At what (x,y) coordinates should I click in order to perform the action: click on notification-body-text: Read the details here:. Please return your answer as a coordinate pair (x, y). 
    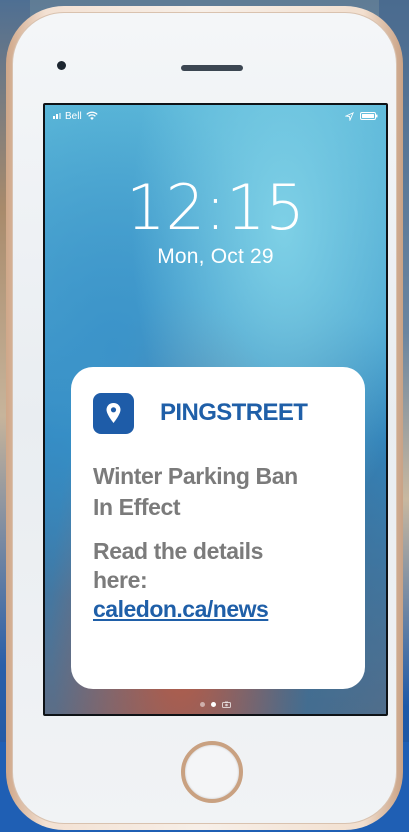
    Looking at the image, I should click on (178, 565).